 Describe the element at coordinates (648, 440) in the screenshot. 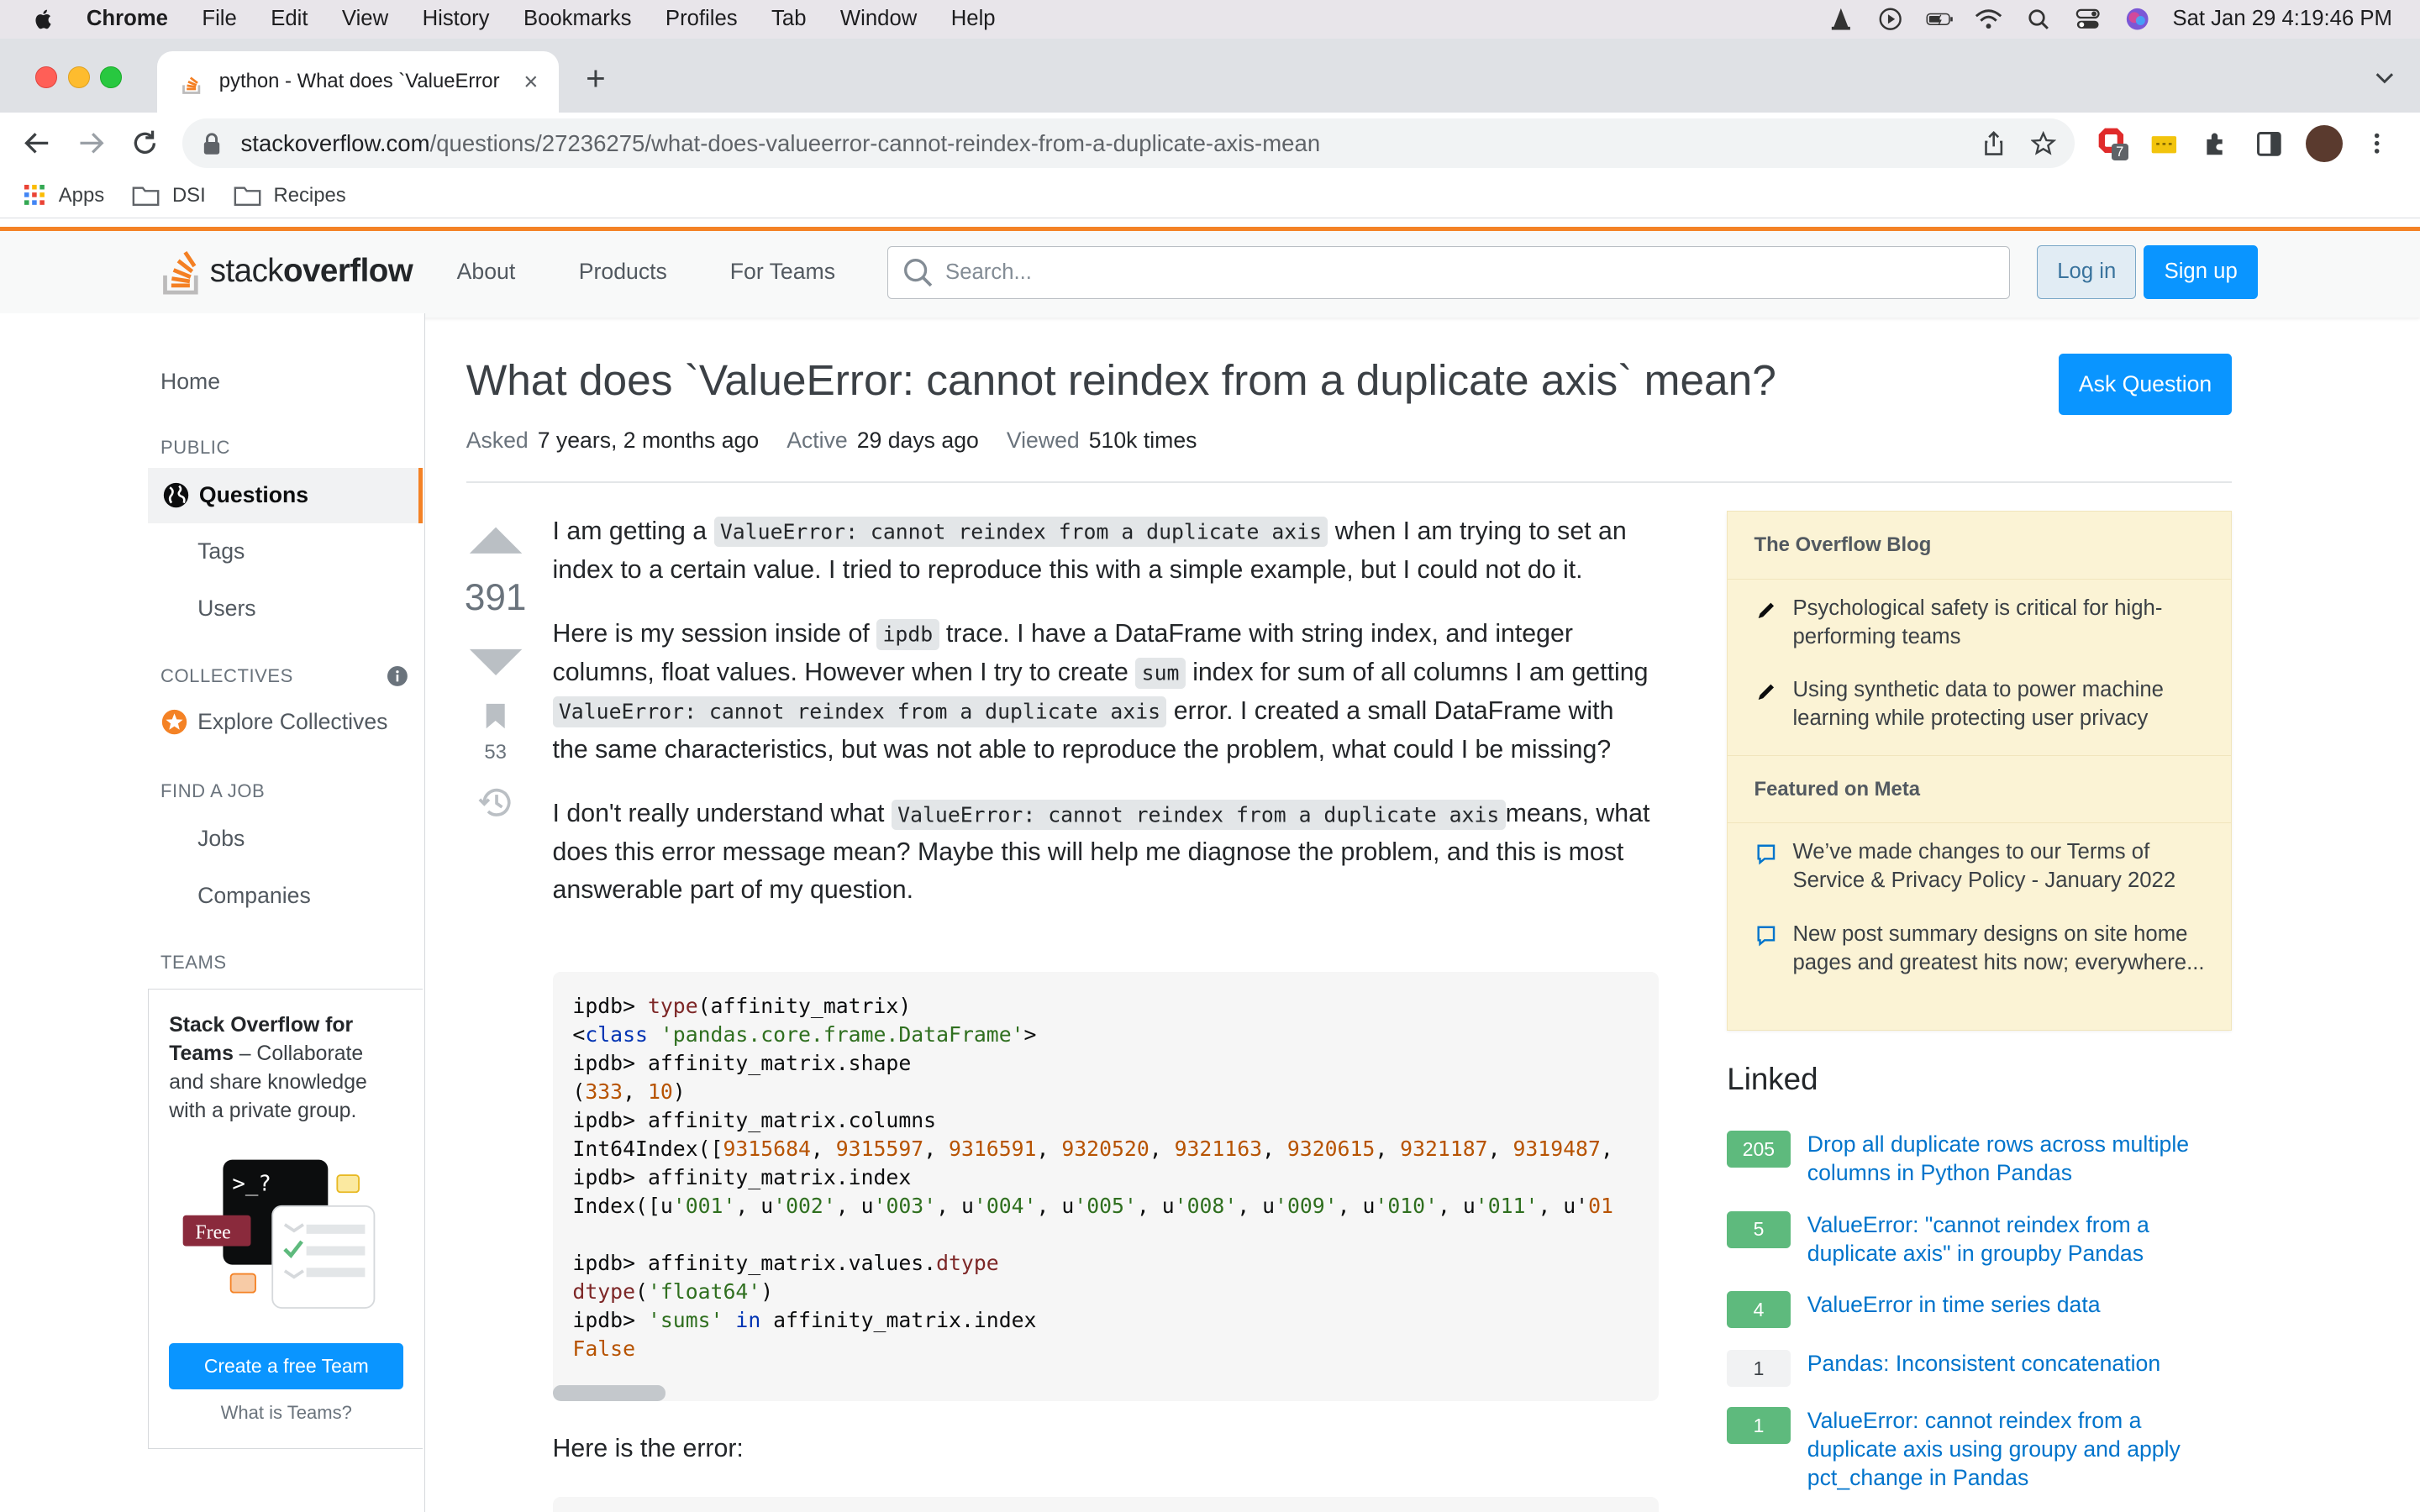

I see `meta-asked-value: 7 years, 2 months ago` at that location.